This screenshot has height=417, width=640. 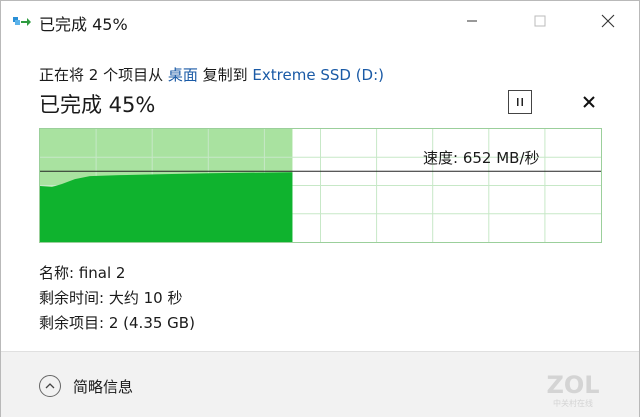 I want to click on cancel-icon, so click(x=589, y=102).